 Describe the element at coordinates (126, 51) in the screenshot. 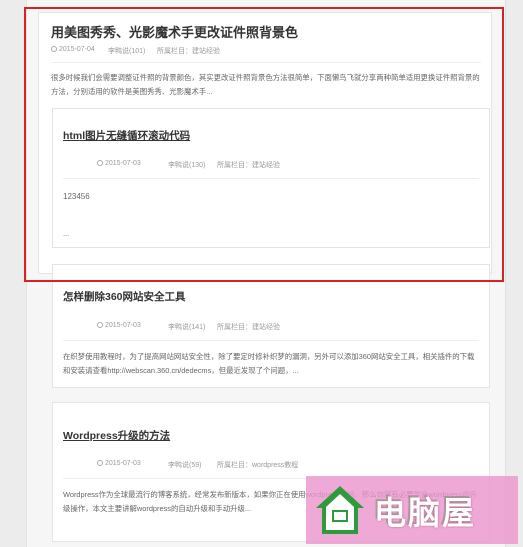

I see `post-author-link: 李鸭说(101)` at that location.